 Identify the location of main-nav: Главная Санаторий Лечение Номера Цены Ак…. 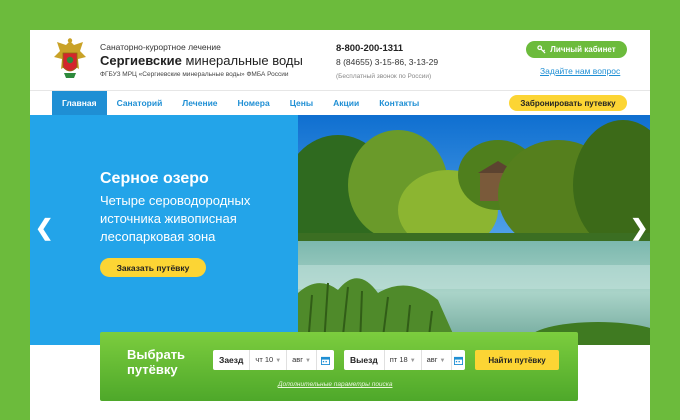
(340, 102).